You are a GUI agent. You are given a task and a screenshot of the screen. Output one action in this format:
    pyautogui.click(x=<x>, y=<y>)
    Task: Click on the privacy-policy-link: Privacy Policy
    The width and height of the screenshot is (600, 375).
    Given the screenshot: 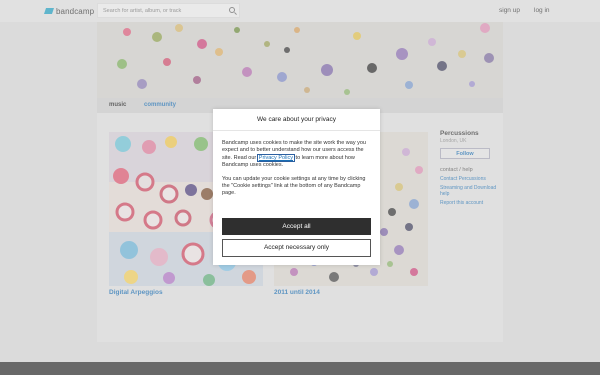 What is the action you would take?
    pyautogui.click(x=276, y=157)
    